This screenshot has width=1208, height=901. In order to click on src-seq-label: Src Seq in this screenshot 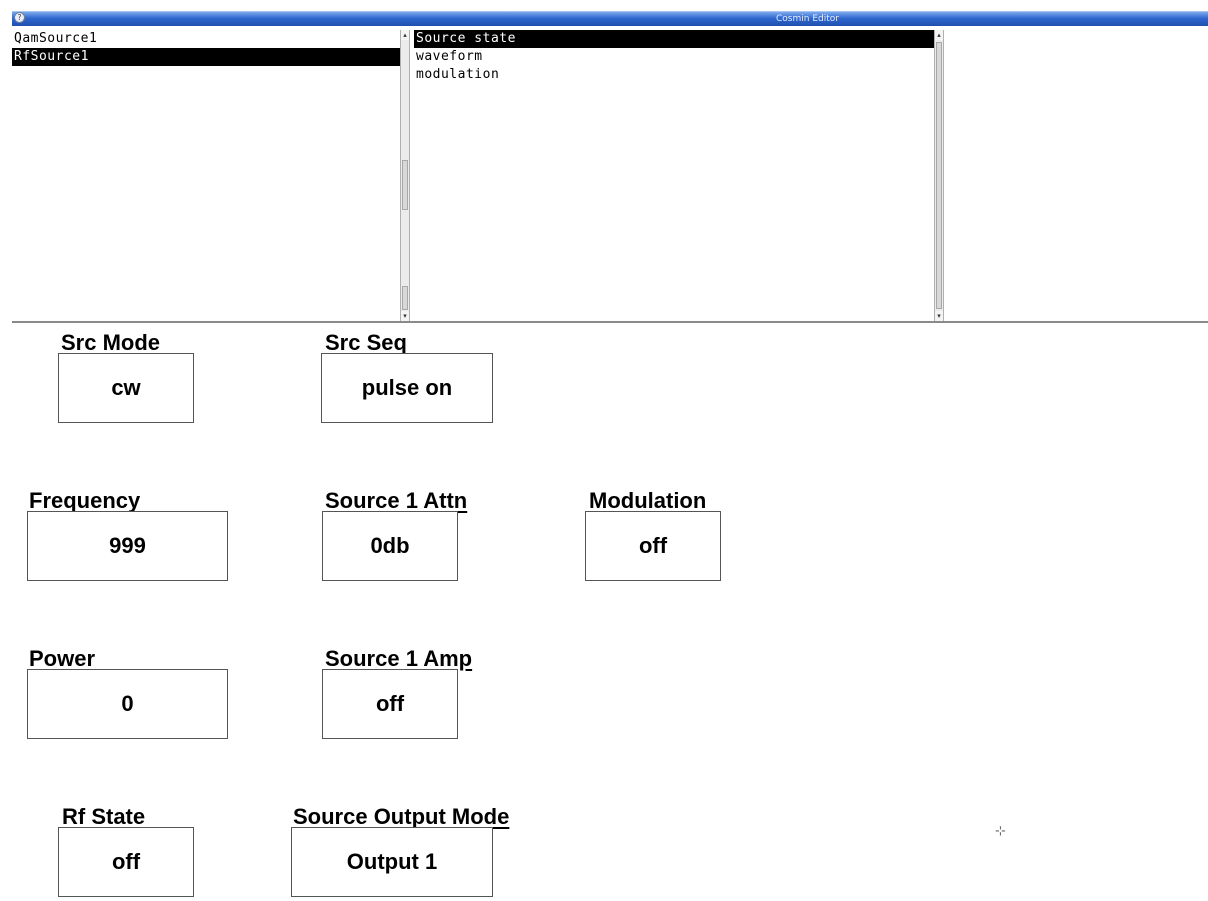, I will do `click(366, 342)`.